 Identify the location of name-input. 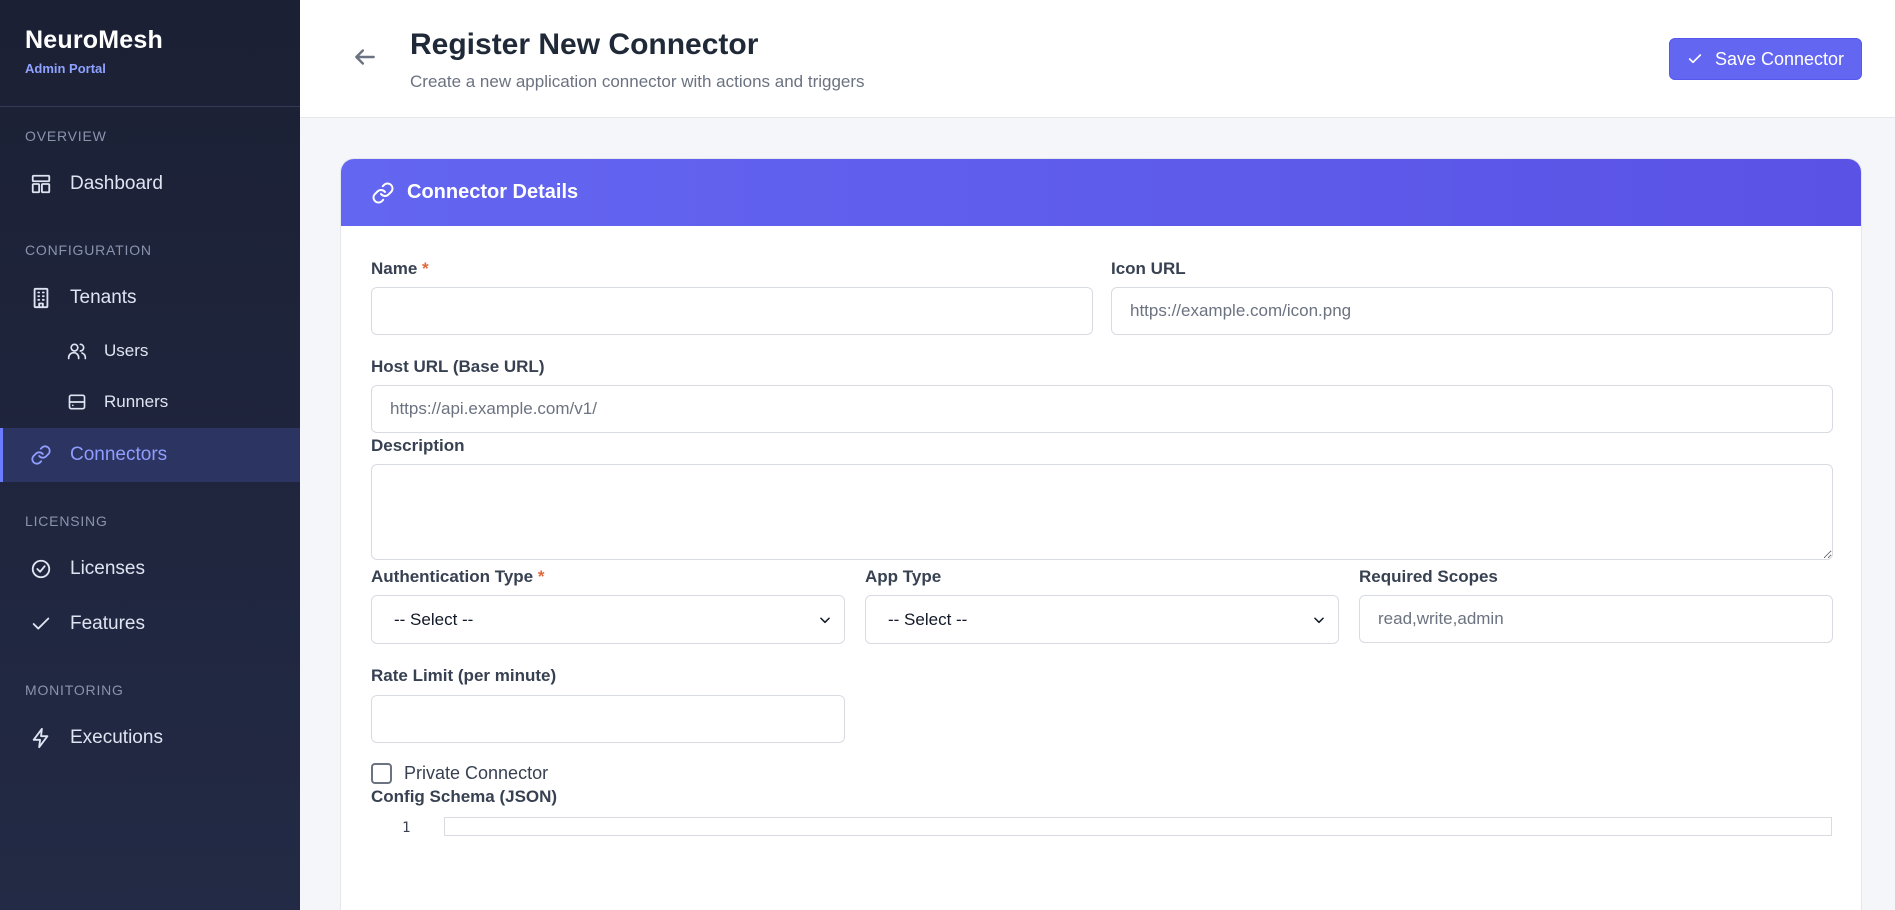
(732, 311).